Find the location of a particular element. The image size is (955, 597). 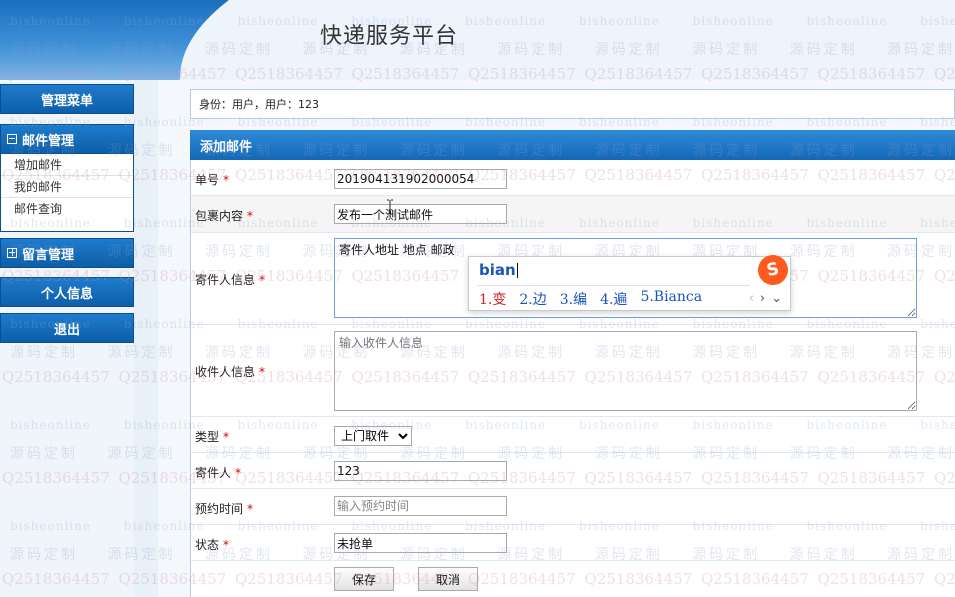

field-label: 包裹内容 * is located at coordinates (224, 216).